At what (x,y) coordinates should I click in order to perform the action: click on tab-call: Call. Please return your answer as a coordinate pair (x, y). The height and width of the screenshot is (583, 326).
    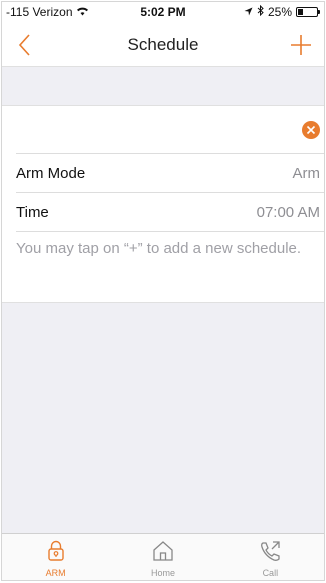
    Looking at the image, I should click on (270, 557).